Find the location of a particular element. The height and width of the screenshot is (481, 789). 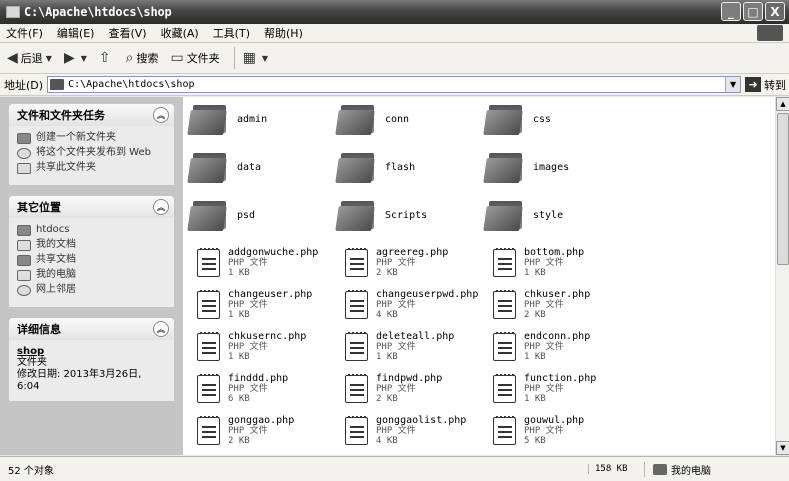

forward-button: ▶ ▼ is located at coordinates (75, 58).